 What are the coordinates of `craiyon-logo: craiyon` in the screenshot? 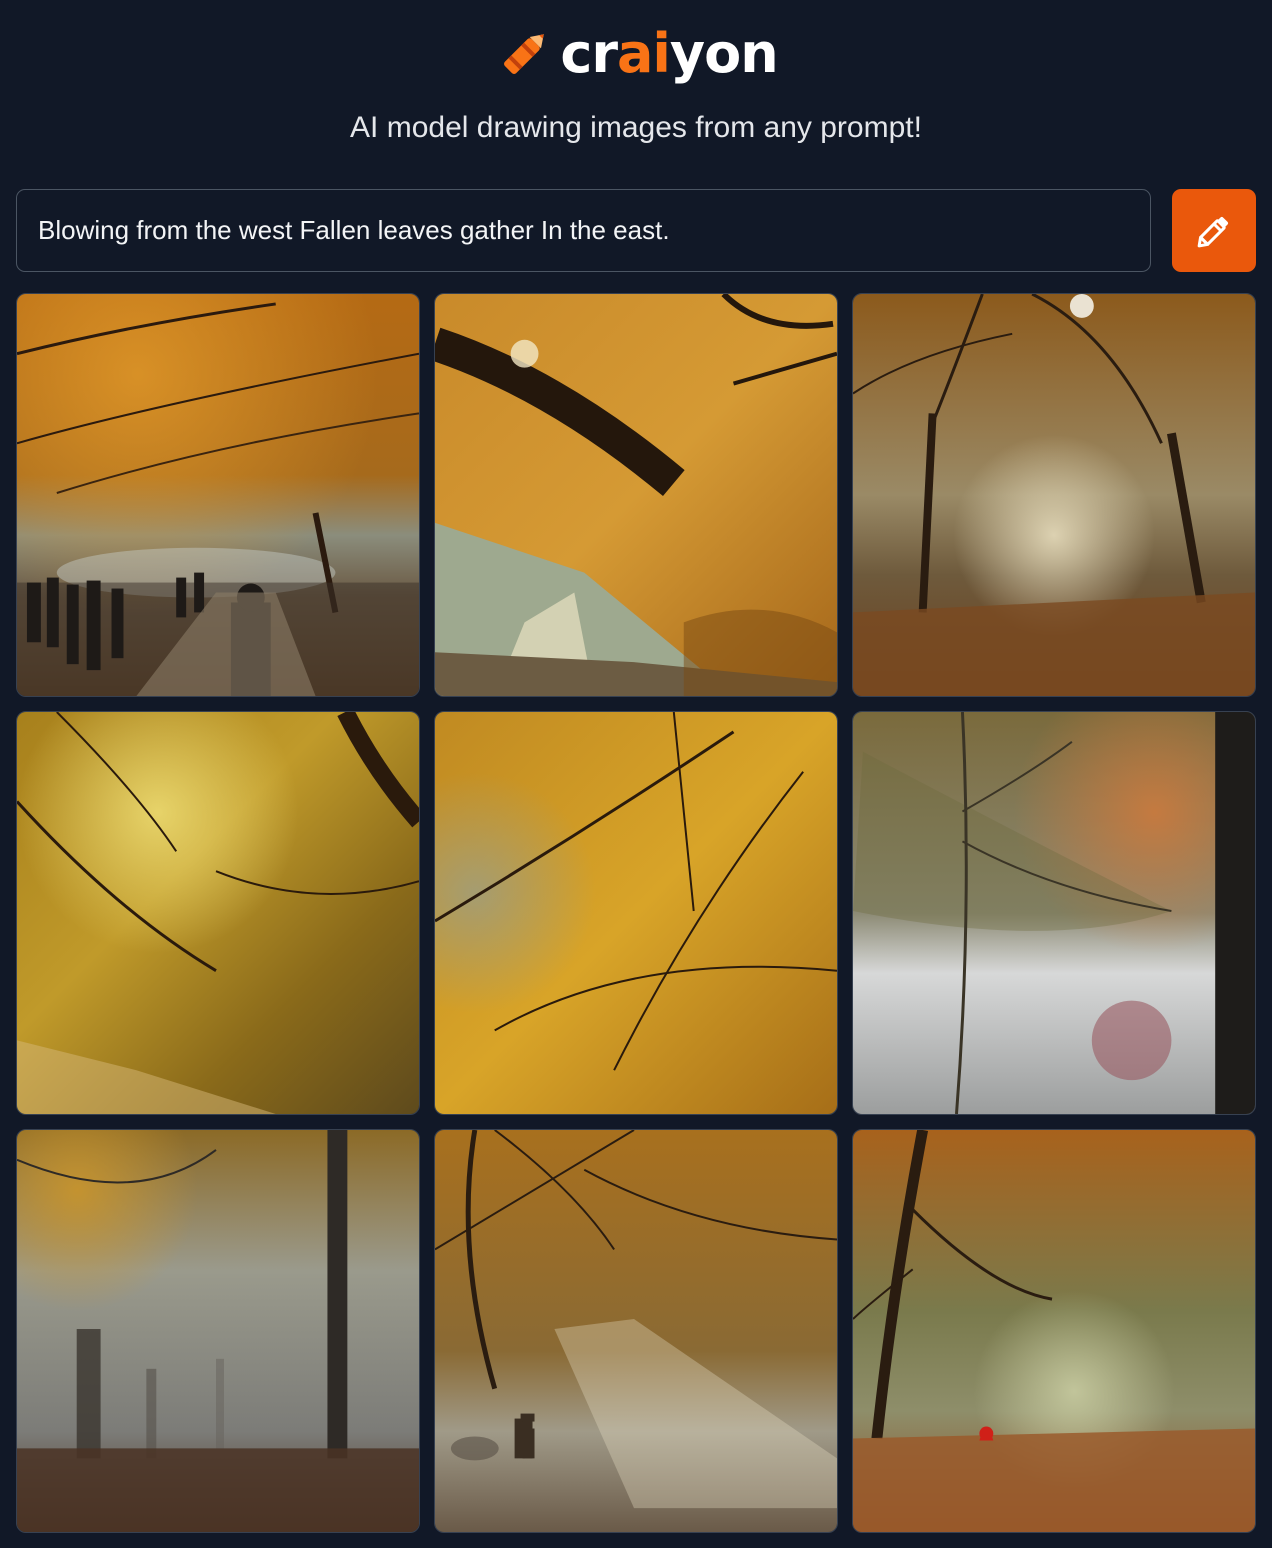 It's located at (636, 54).